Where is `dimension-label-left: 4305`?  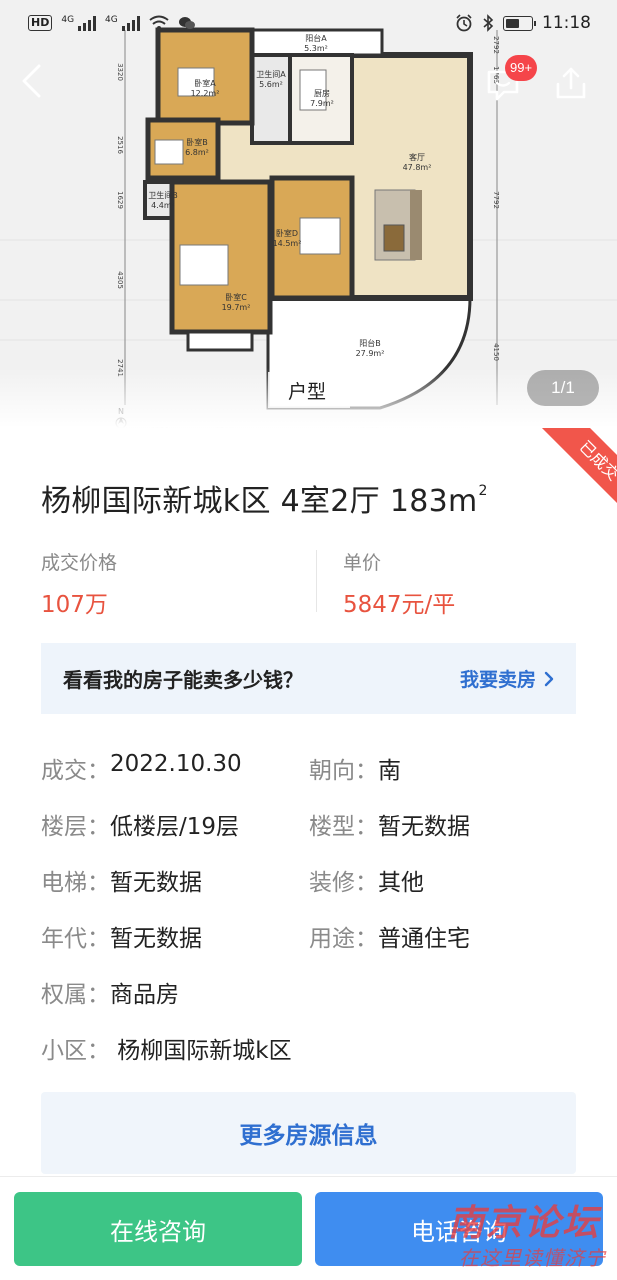 dimension-label-left: 4305 is located at coordinates (120, 280).